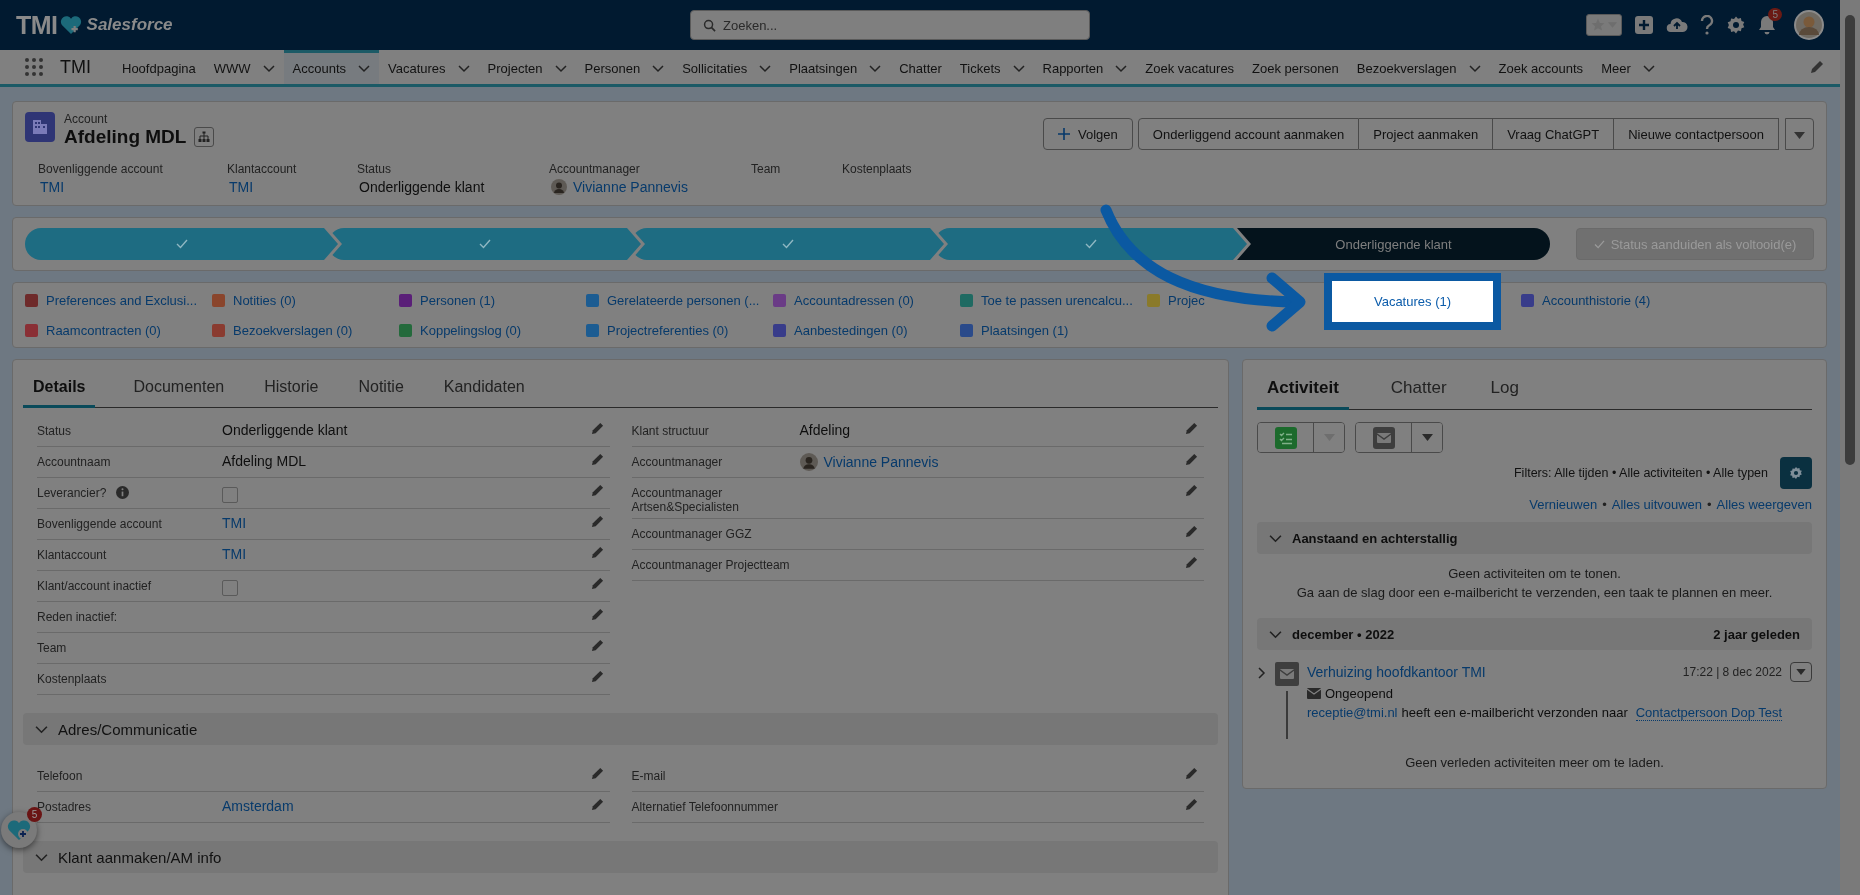 This screenshot has height=895, width=1860. I want to click on action-button: Onderliggend account aanmaken, so click(1248, 134).